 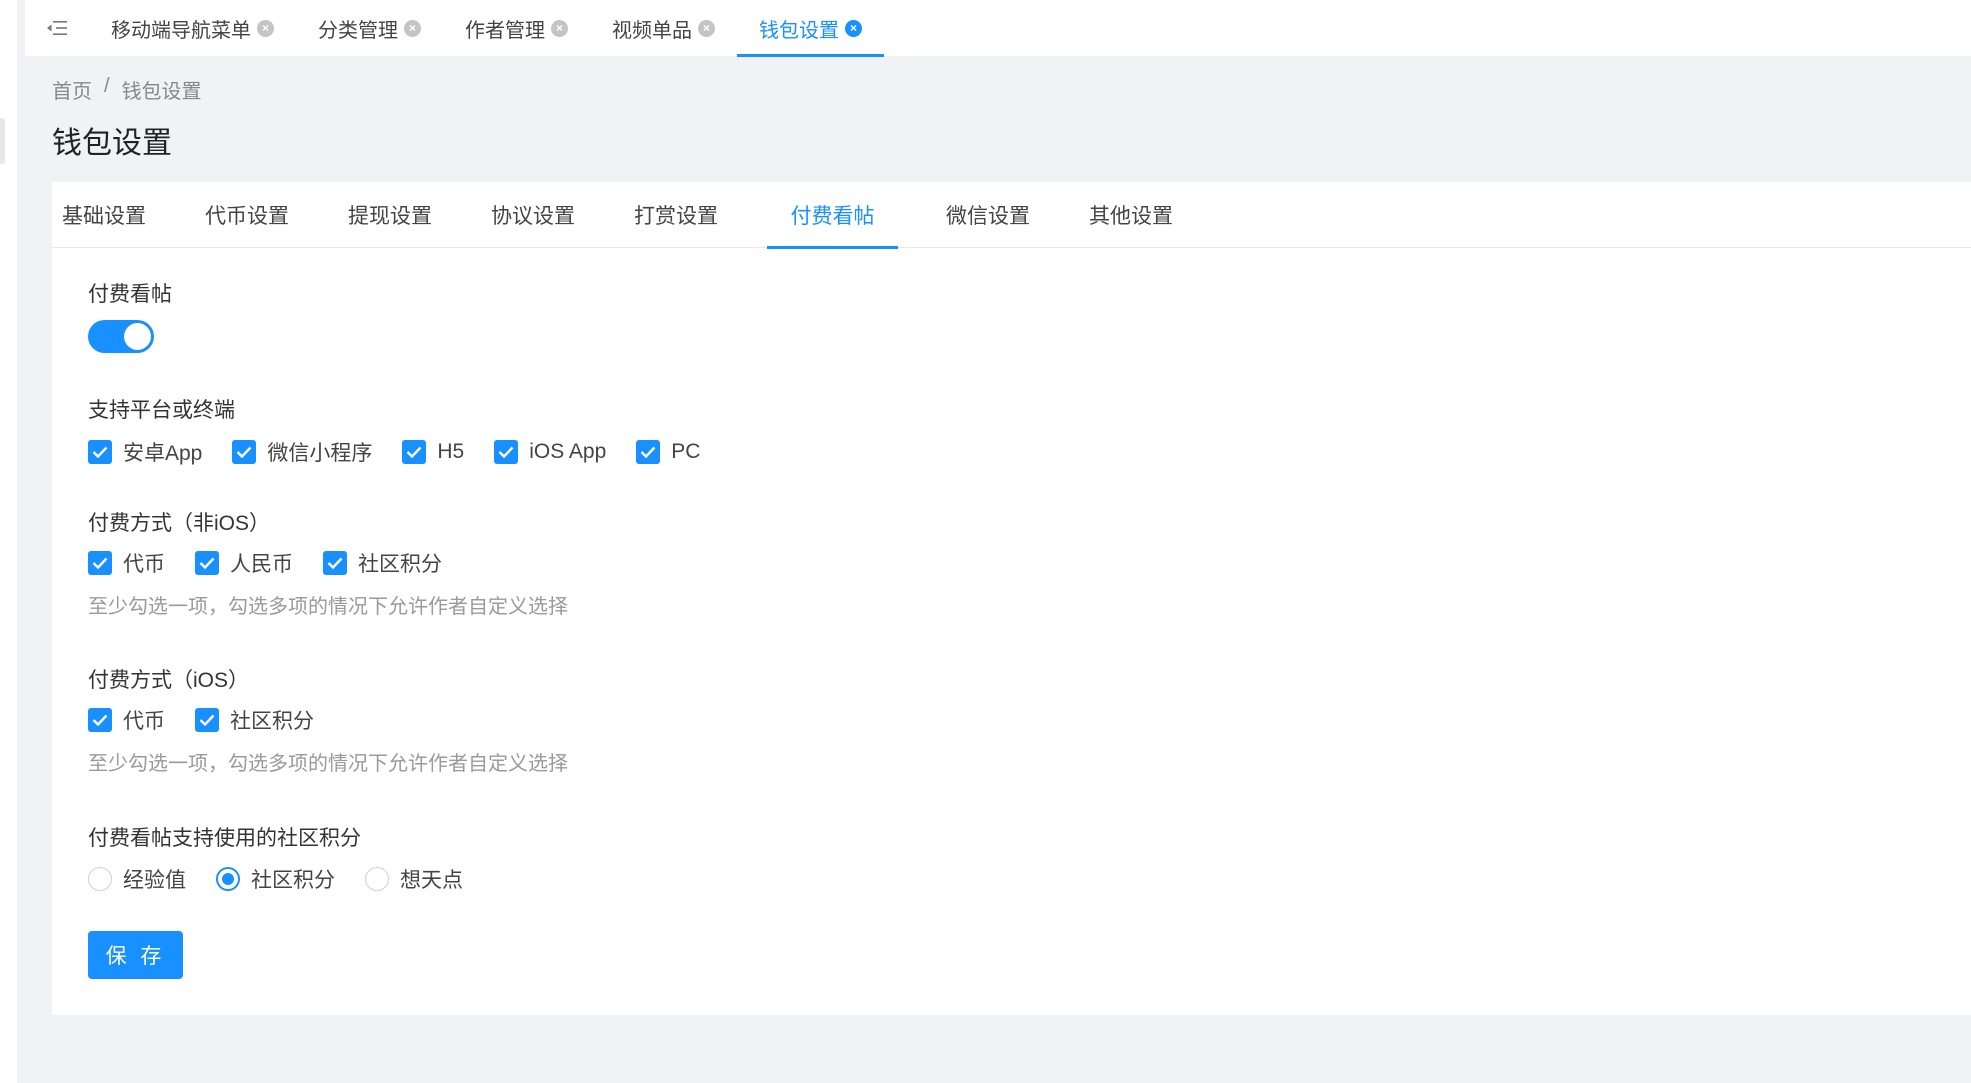 What do you see at coordinates (224, 838) in the screenshot?
I see `points-type-label: 付费看帖支持使用的社区积分` at bounding box center [224, 838].